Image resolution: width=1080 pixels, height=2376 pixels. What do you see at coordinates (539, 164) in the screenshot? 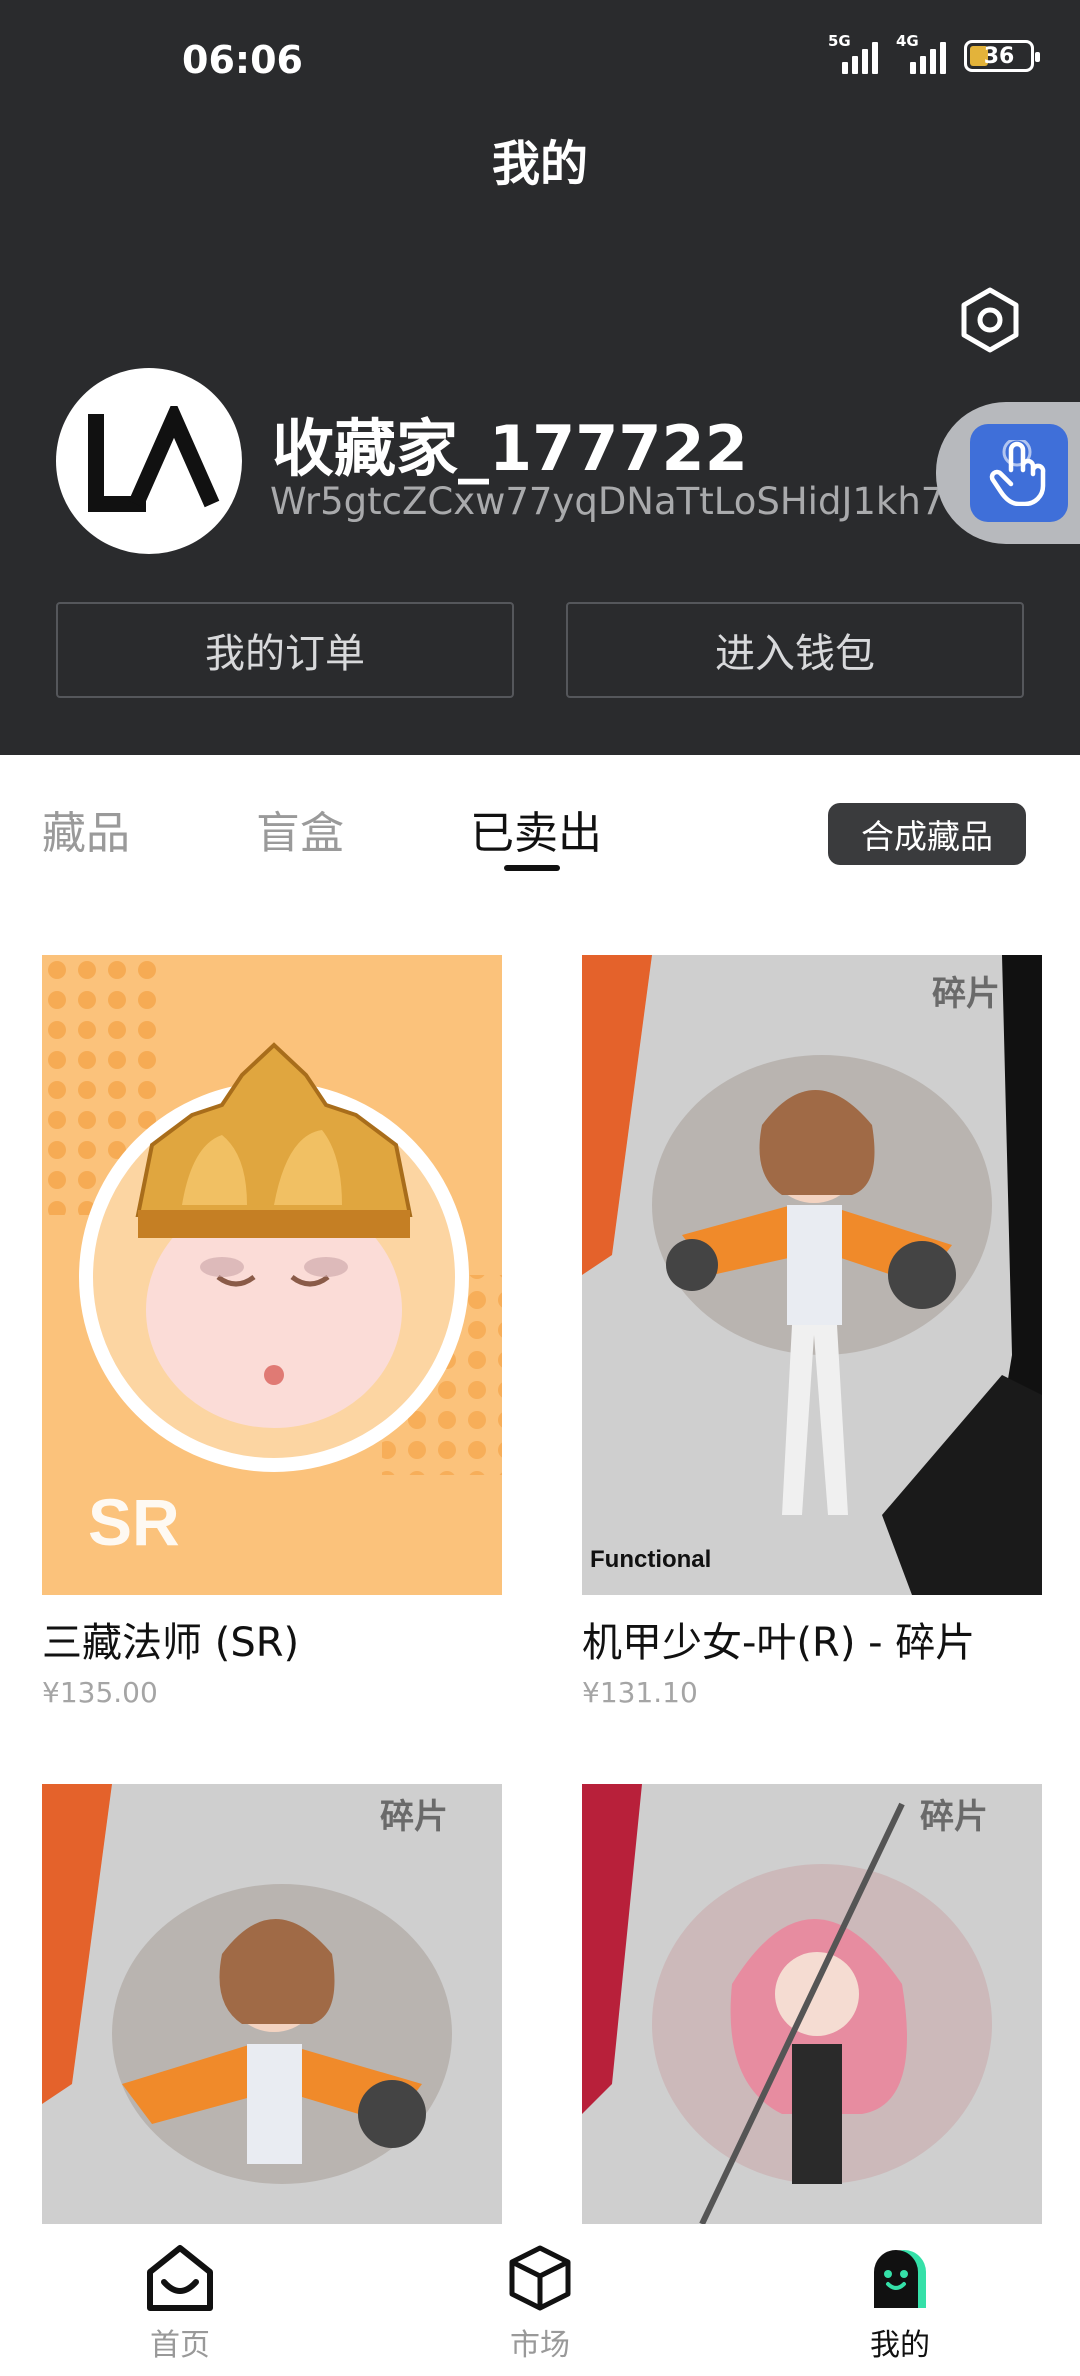
I see `page-title: 我的` at bounding box center [539, 164].